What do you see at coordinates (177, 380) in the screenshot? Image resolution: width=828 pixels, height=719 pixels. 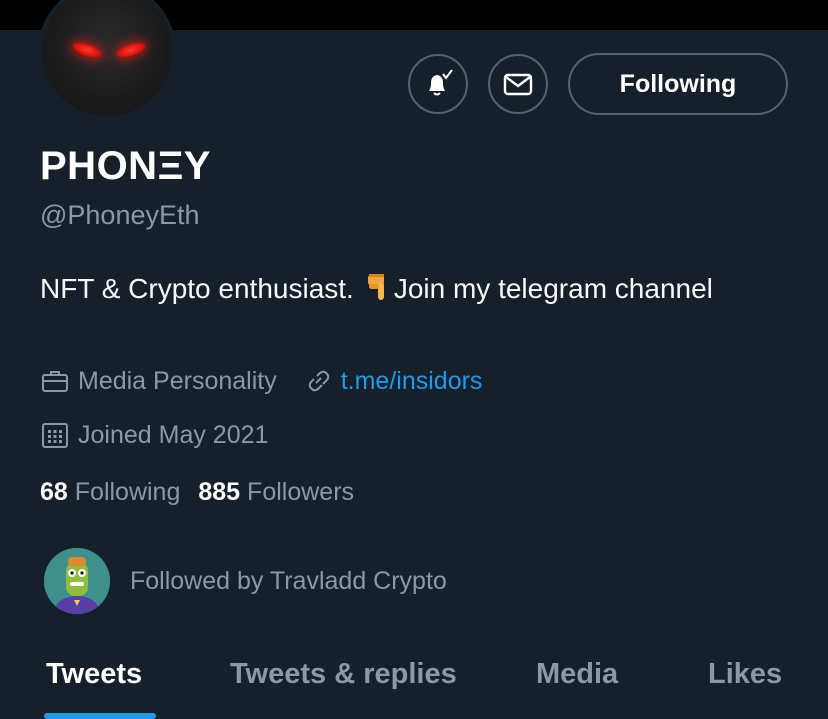 I see `profile-category: Media Personality` at bounding box center [177, 380].